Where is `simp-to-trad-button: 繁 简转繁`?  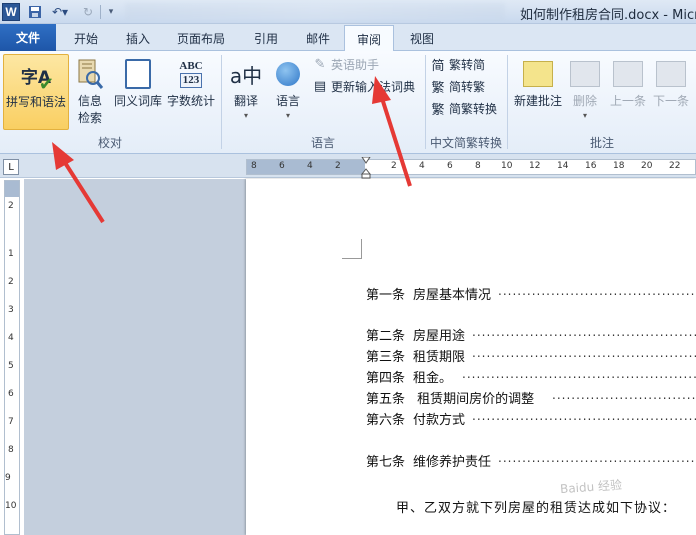 simp-to-trad-button: 繁 简转繁 is located at coordinates (457, 86).